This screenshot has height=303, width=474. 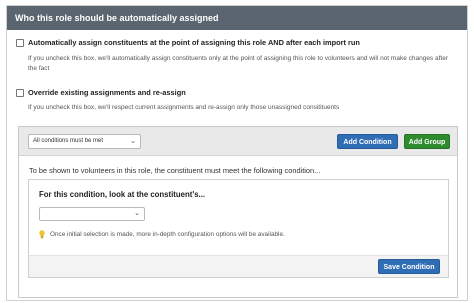 I want to click on add-group-button: Add Group, so click(x=427, y=141).